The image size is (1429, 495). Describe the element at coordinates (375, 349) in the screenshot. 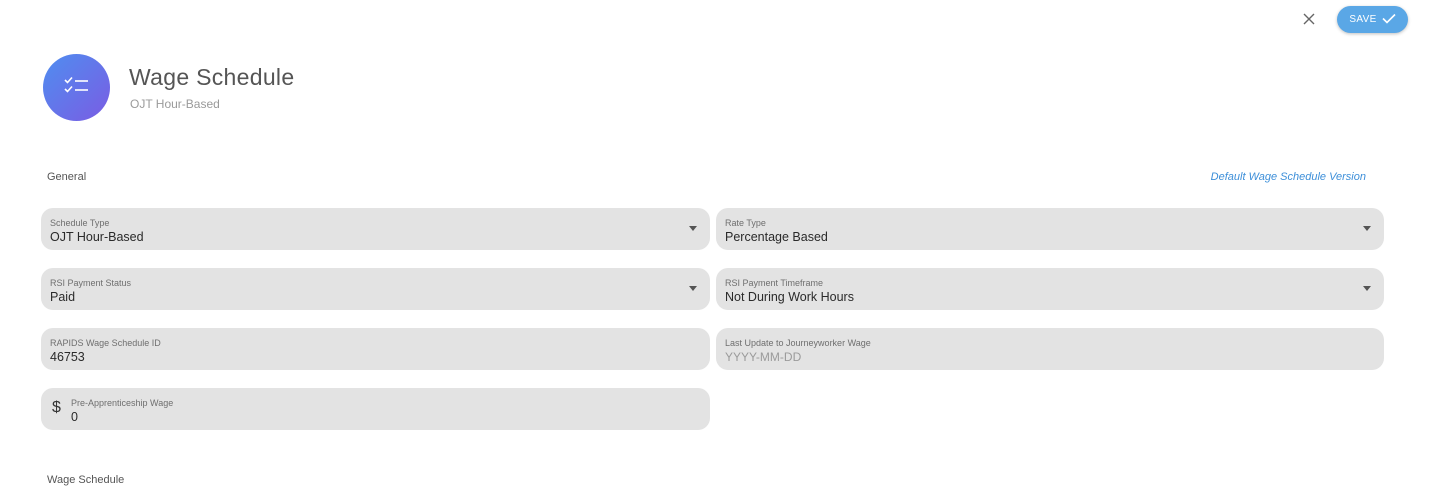

I see `rapids-id-field: RAPIDS Wage Schedule ID 46753` at that location.